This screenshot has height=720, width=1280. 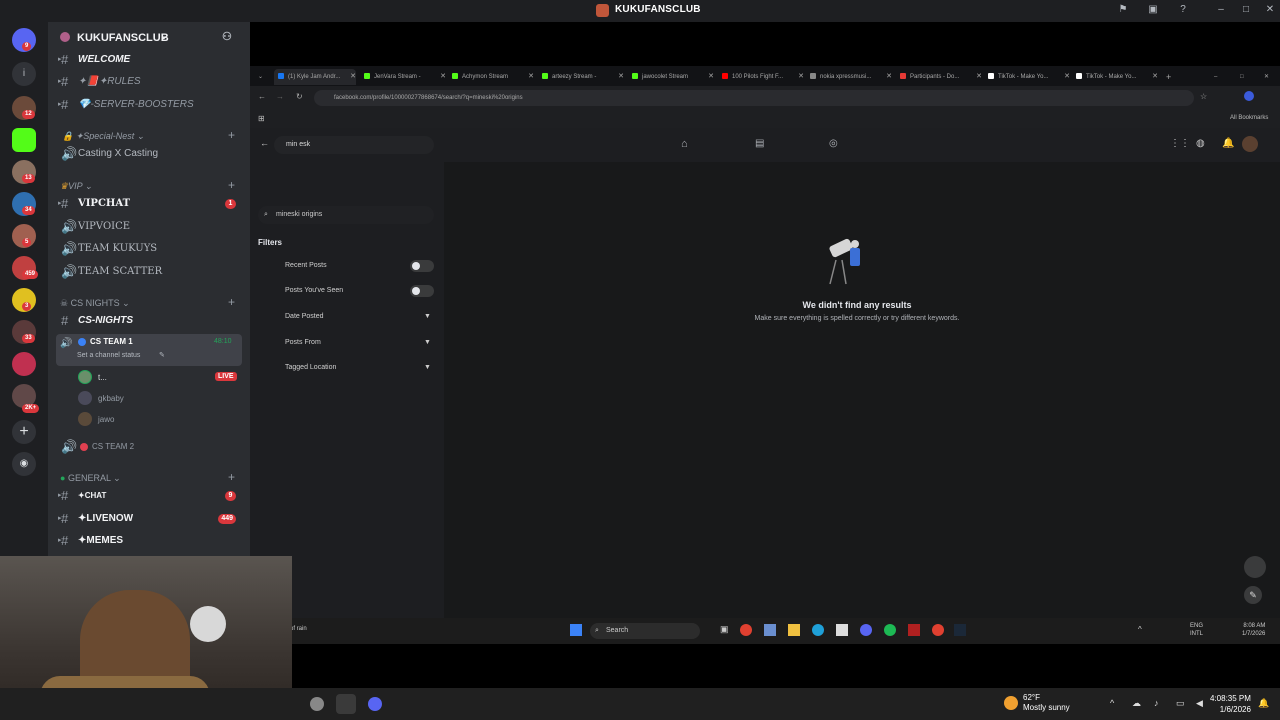 What do you see at coordinates (851, 77) in the screenshot?
I see `tab: nokia xpressmusi... ✕` at bounding box center [851, 77].